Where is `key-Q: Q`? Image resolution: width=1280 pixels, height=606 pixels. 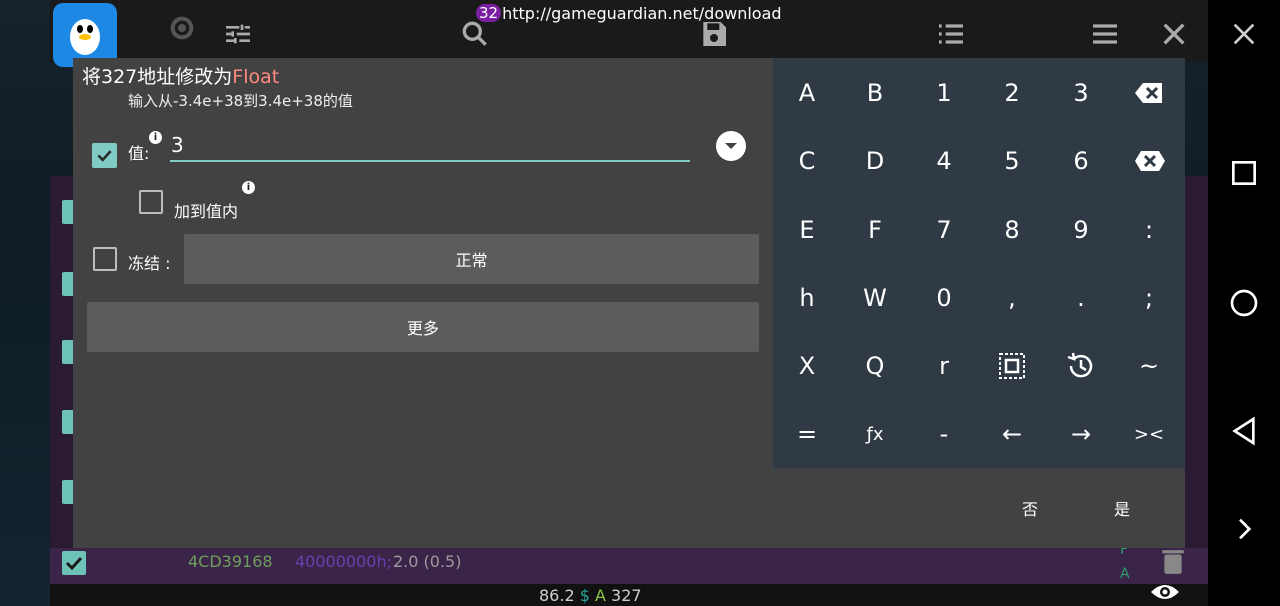 key-Q: Q is located at coordinates (875, 366).